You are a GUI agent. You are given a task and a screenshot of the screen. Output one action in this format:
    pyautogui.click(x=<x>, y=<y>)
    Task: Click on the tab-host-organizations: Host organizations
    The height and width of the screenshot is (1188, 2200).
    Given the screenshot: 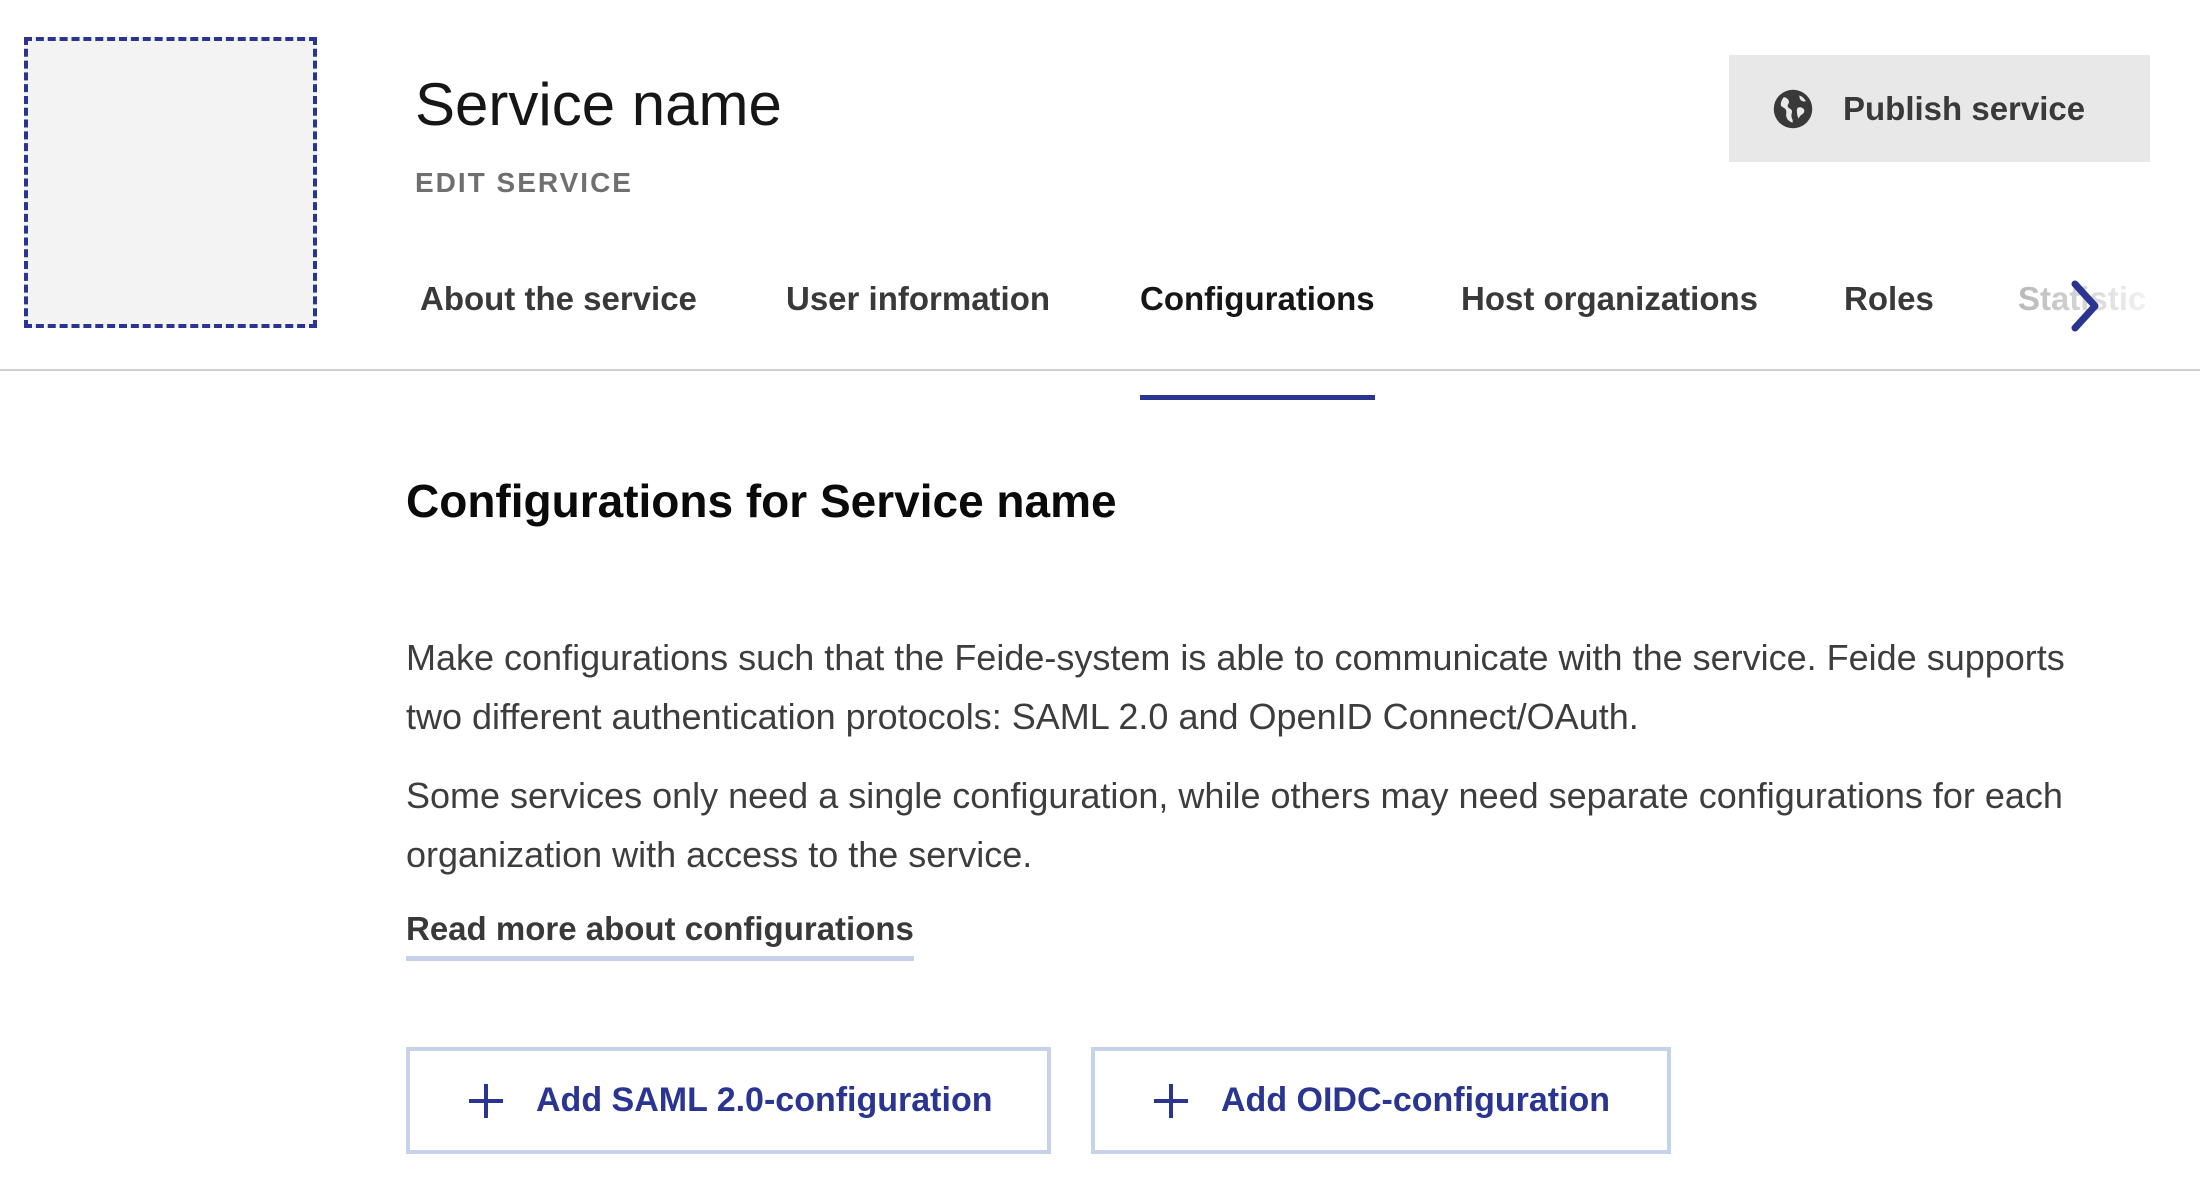 What is the action you would take?
    pyautogui.click(x=1609, y=325)
    